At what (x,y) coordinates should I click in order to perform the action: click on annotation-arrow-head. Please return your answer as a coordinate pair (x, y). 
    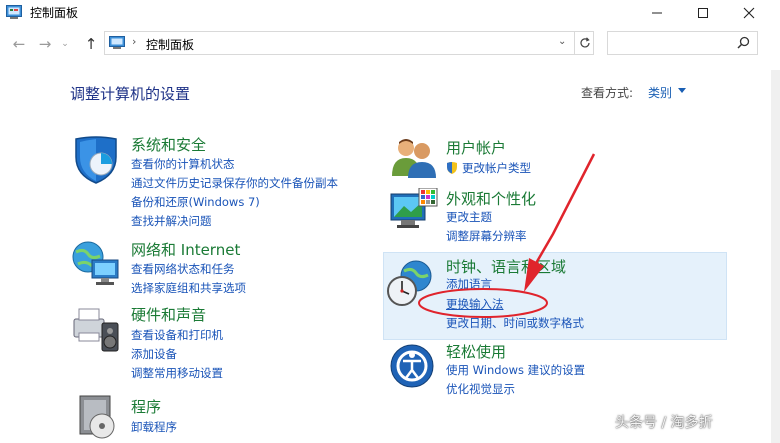
    Looking at the image, I should click on (534, 275).